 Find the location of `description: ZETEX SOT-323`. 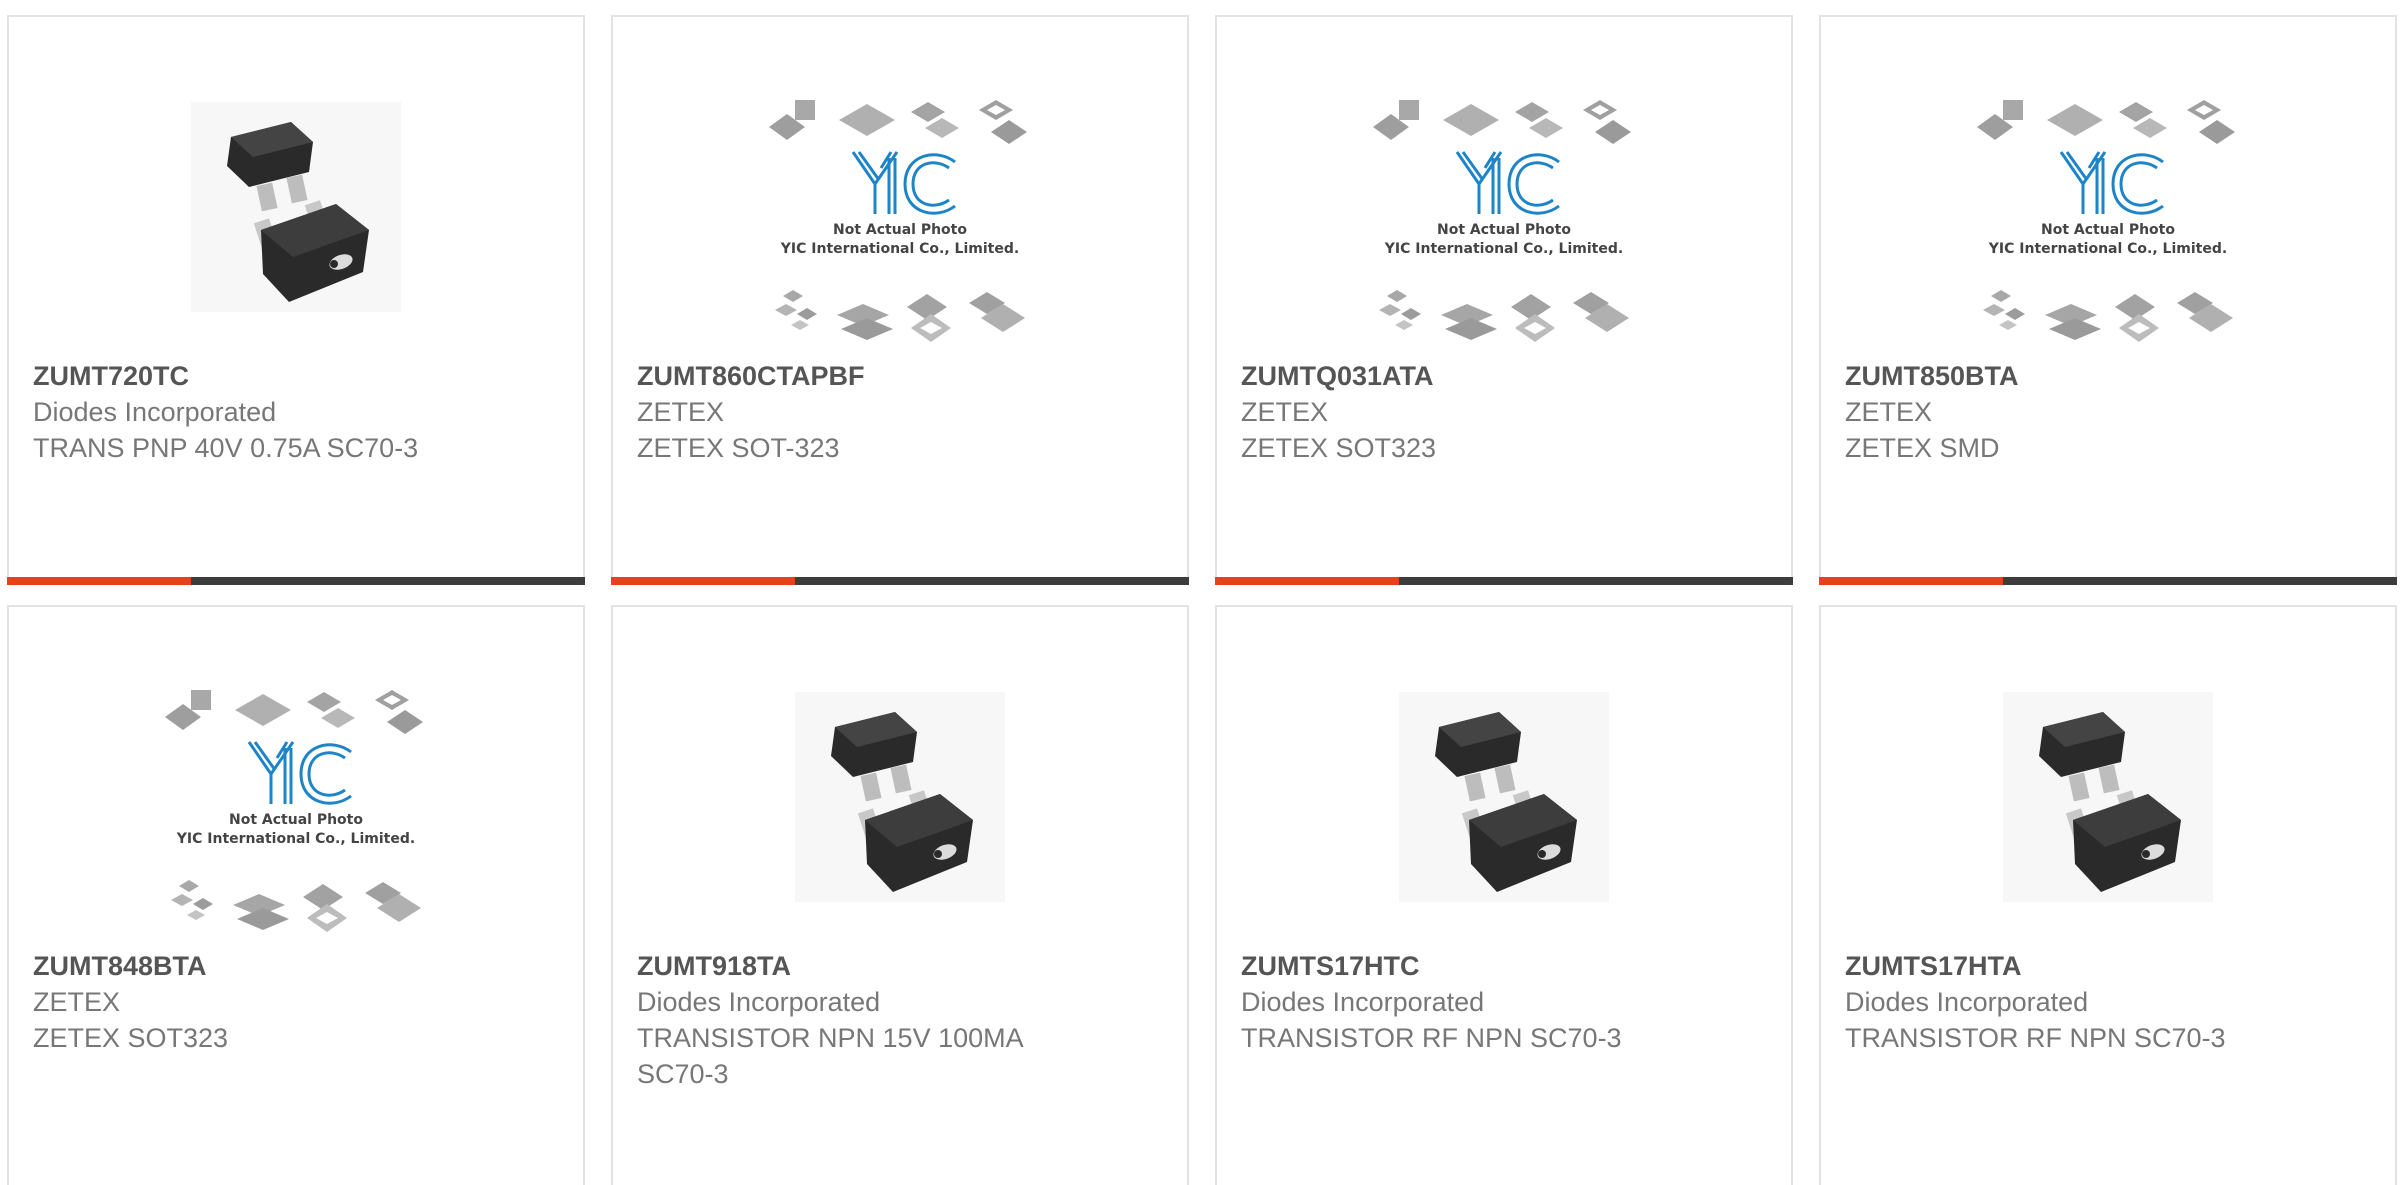

description: ZETEX SOT-323 is located at coordinates (738, 448).